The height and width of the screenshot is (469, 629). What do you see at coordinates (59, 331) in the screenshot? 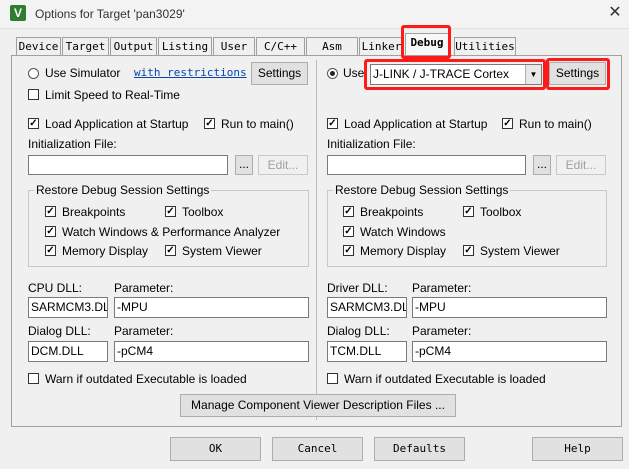
I see `dialog-dll-label: Dialog DLL:` at bounding box center [59, 331].